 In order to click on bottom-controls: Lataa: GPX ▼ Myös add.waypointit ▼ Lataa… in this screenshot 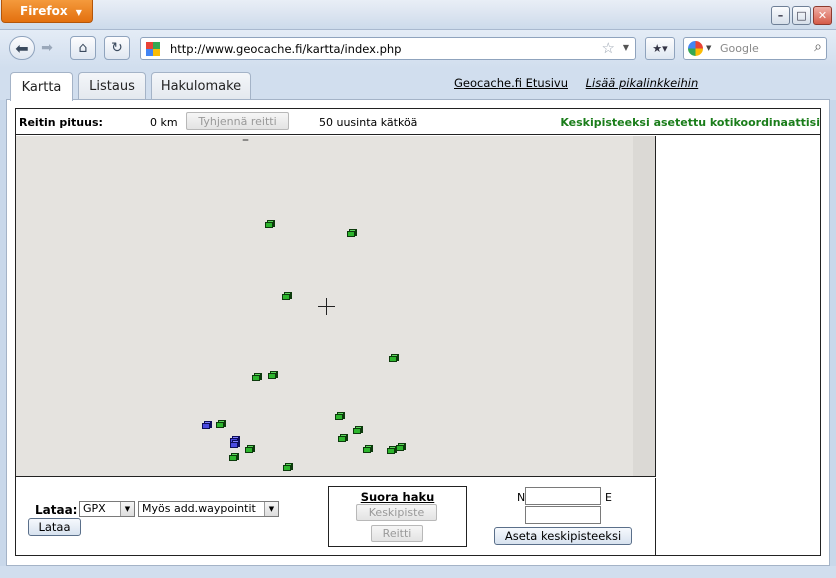, I will do `click(336, 516)`.